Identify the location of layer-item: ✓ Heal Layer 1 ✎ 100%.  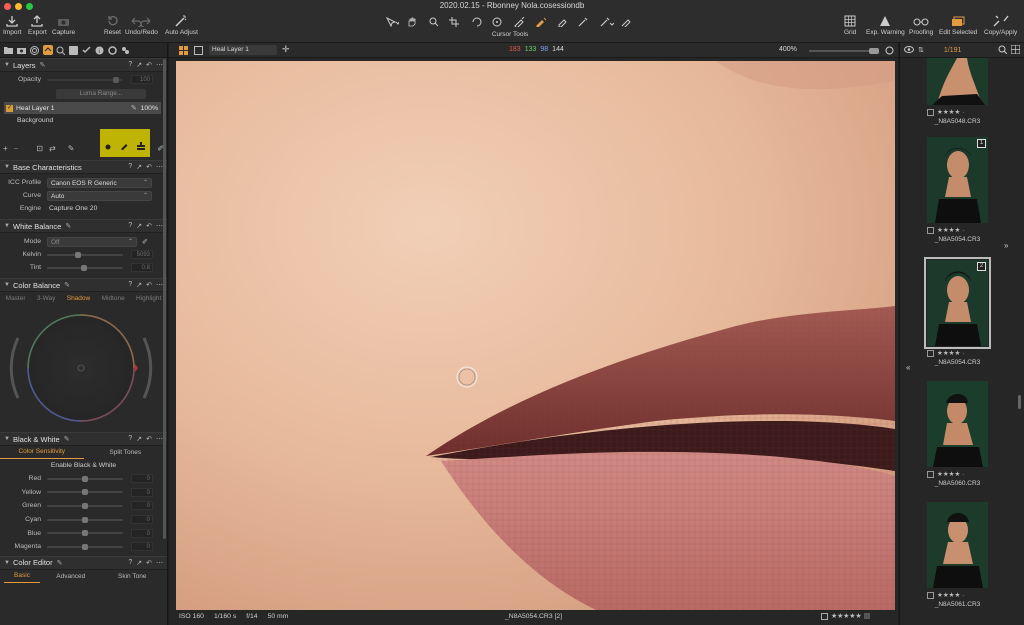
(82, 108).